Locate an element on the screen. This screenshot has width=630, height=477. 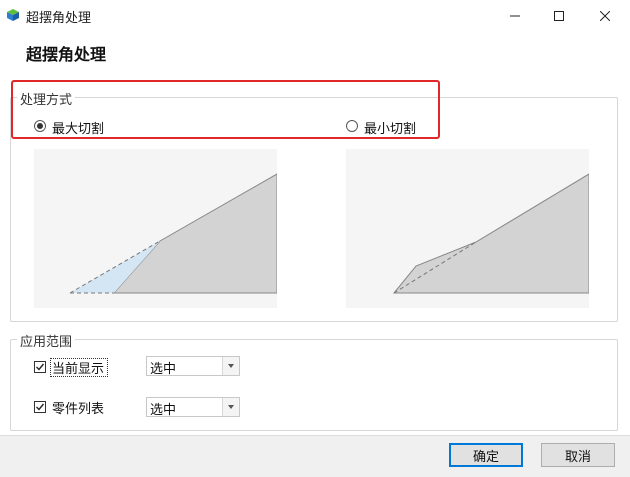
max-cut-preview is located at coordinates (156, 228).